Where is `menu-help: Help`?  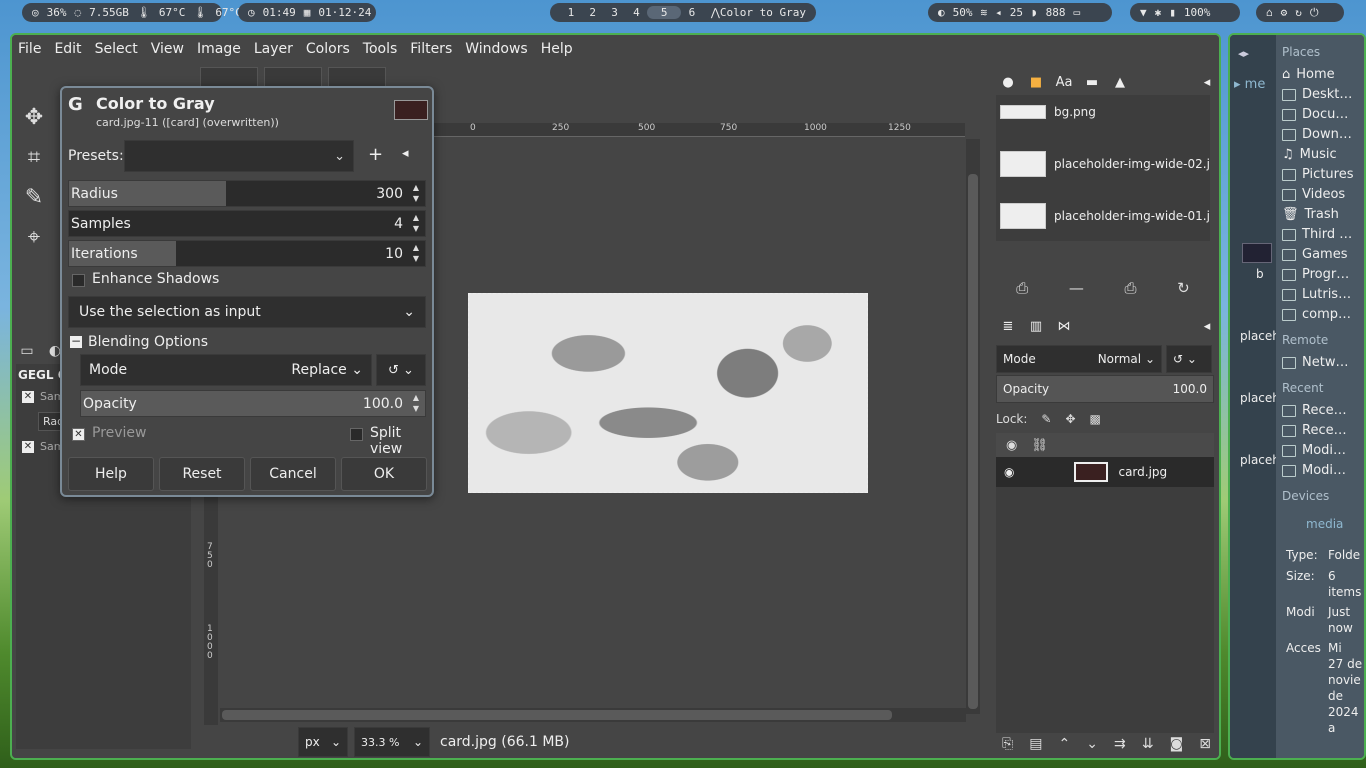
menu-help: Help is located at coordinates (557, 49).